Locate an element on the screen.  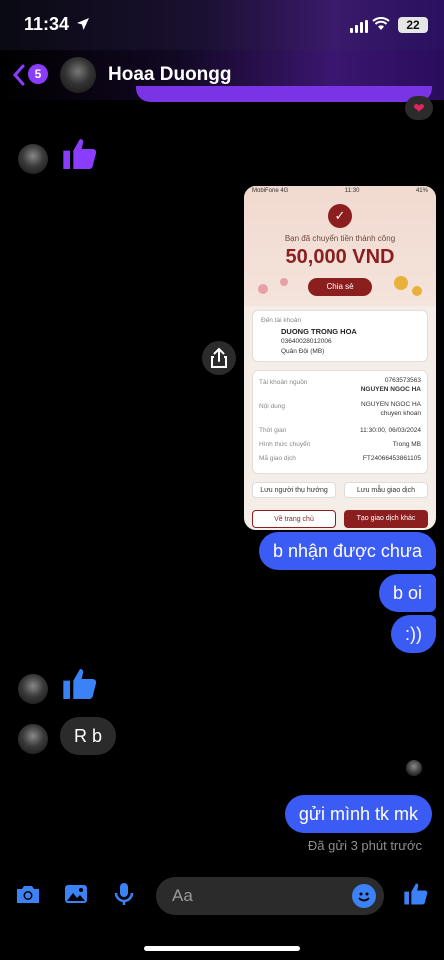
seen-avatar is located at coordinates (414, 768).